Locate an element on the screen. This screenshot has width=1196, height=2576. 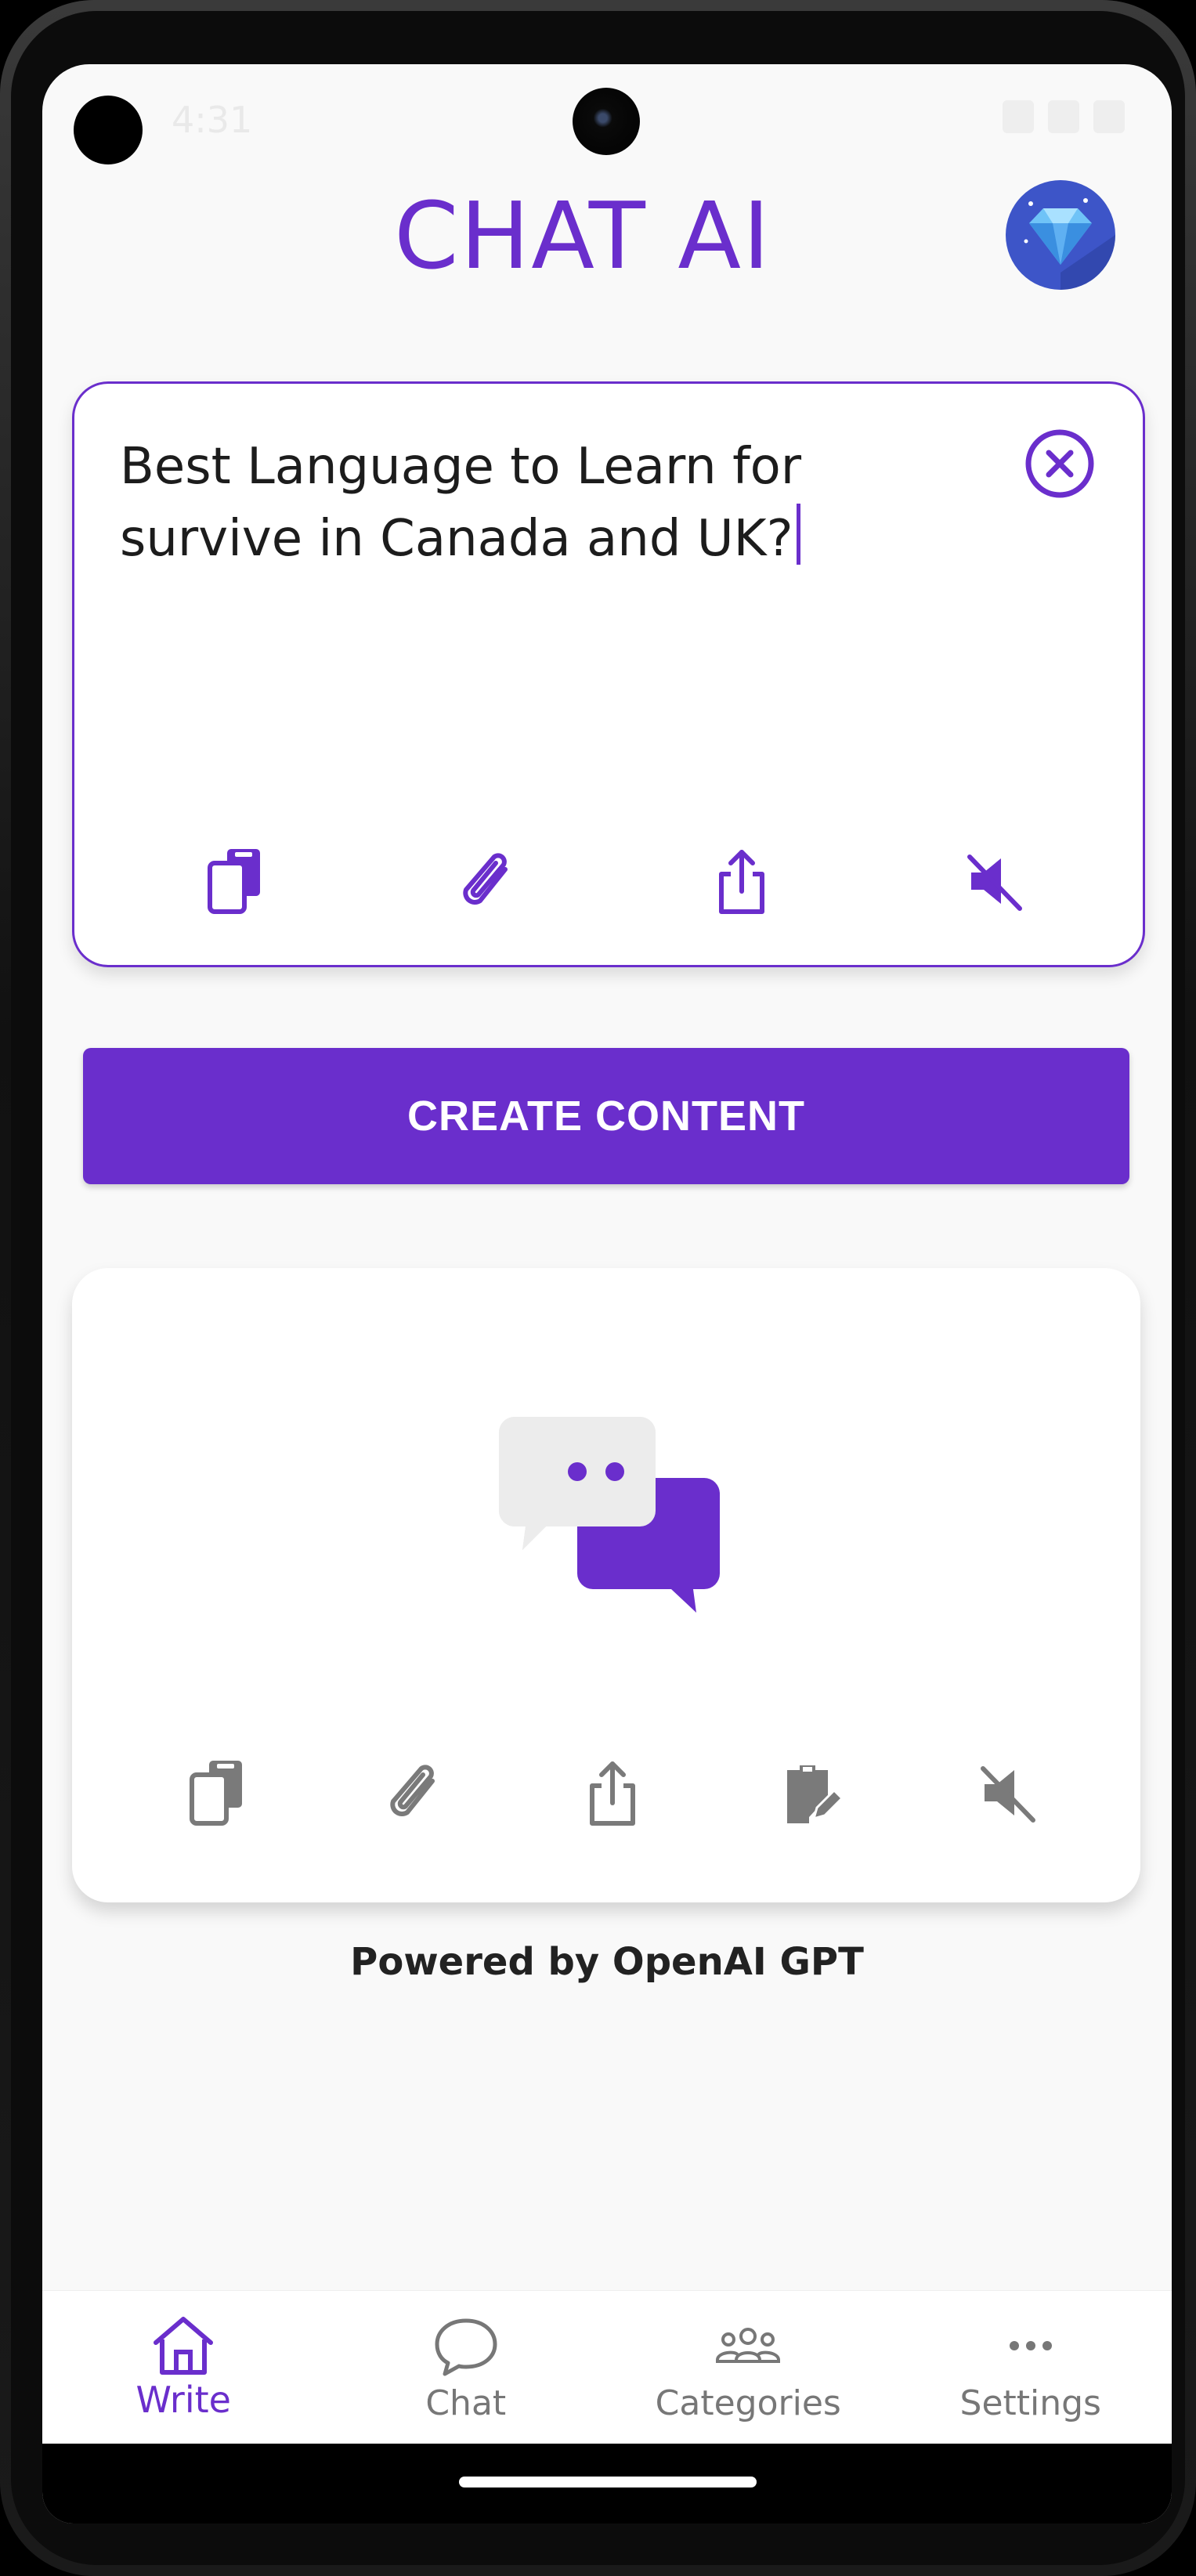
text-cursor is located at coordinates (798, 534).